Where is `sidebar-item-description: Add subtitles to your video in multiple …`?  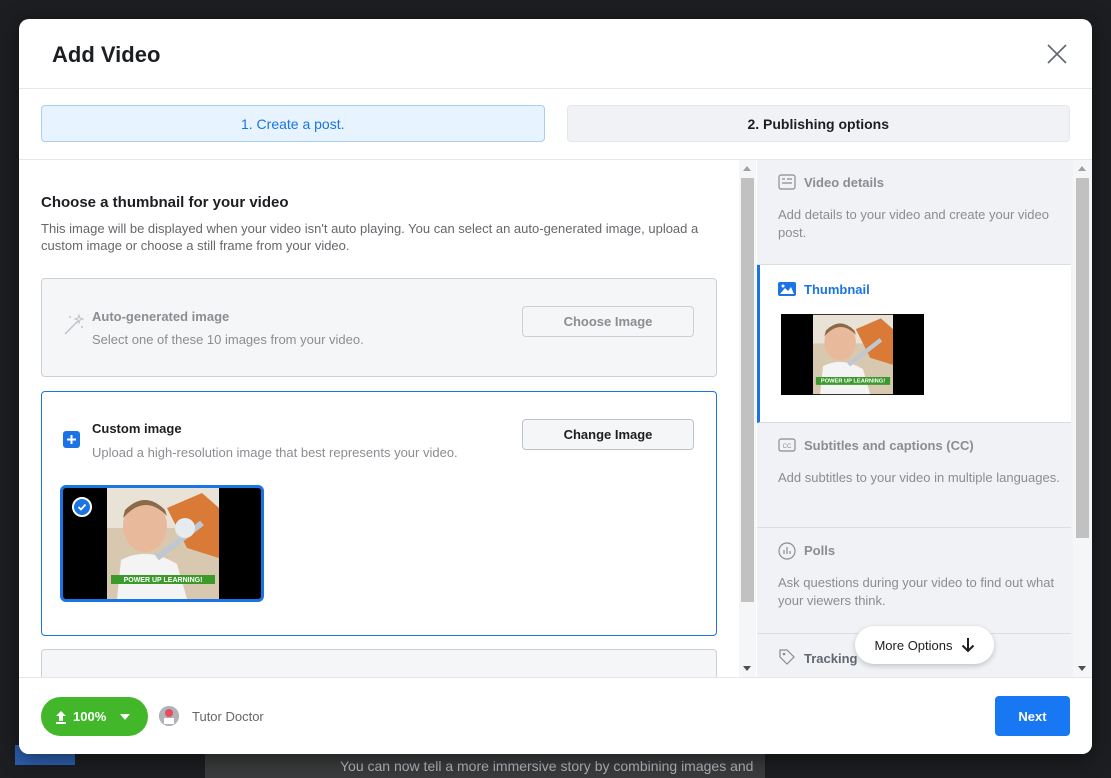
sidebar-item-description: Add subtitles to your video in multiple … is located at coordinates (919, 477).